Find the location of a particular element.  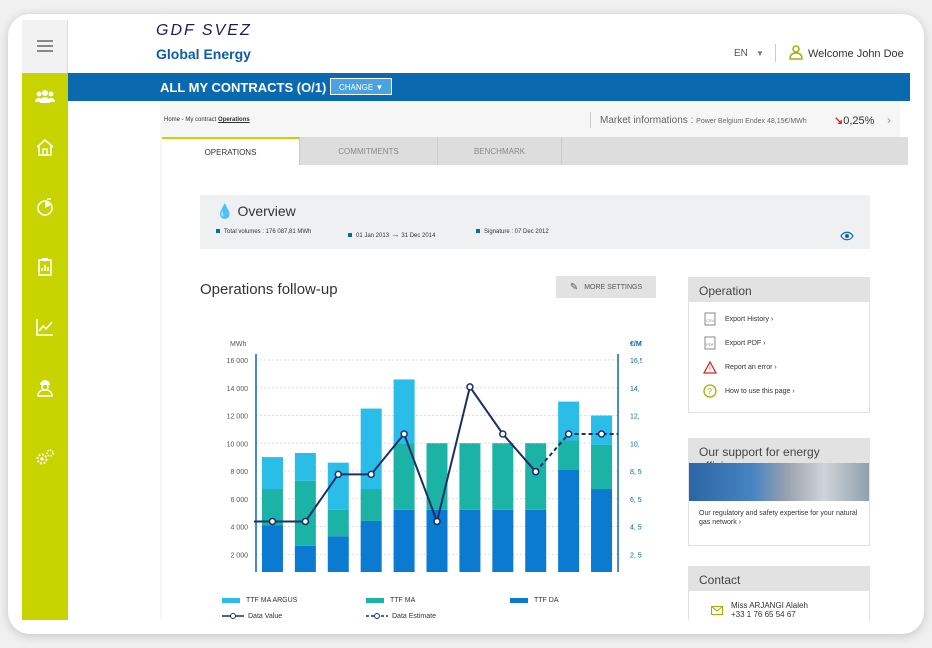

y-tick-right: 10, 50 is located at coordinates (636, 444).